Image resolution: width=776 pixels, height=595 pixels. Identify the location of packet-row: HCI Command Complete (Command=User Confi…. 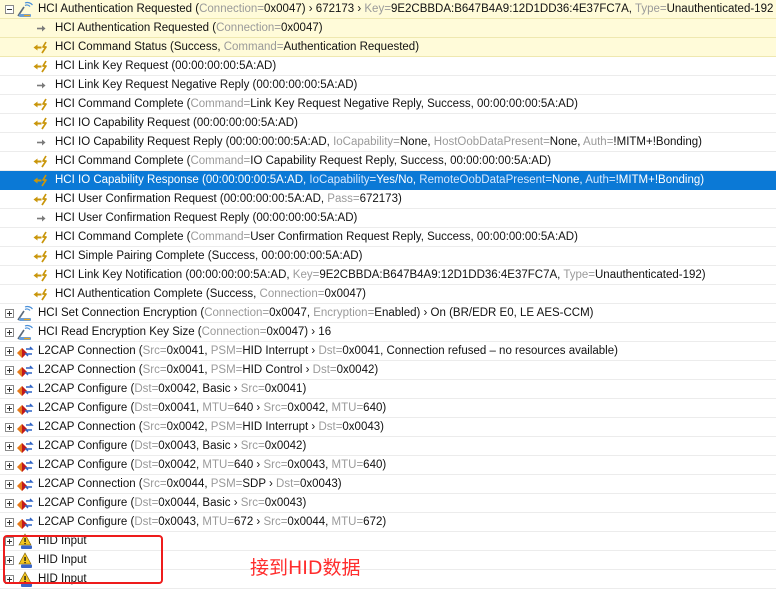
(388, 237).